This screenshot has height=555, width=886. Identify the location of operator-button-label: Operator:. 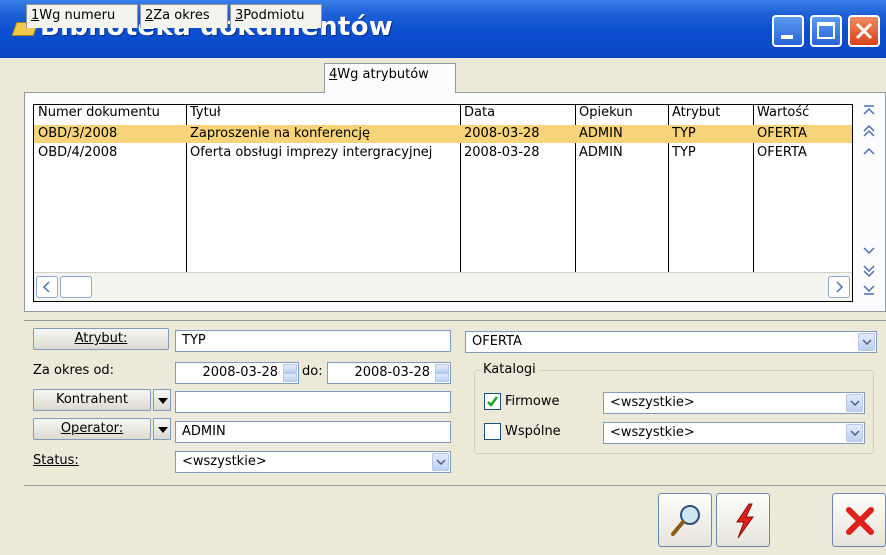
(92, 428).